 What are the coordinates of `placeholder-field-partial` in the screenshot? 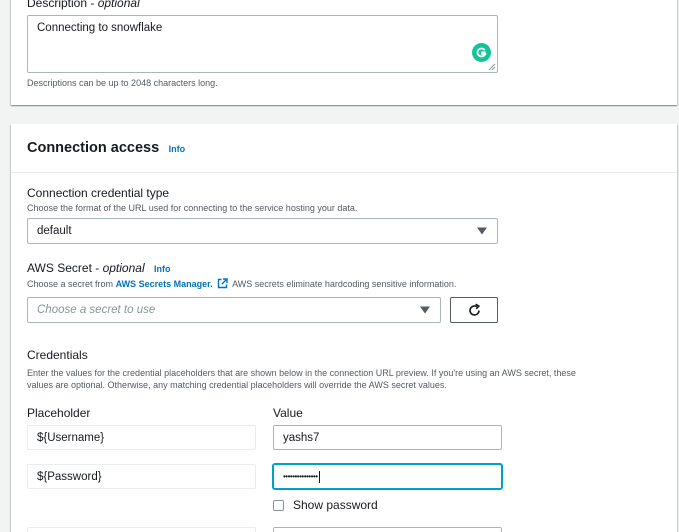 It's located at (141, 529).